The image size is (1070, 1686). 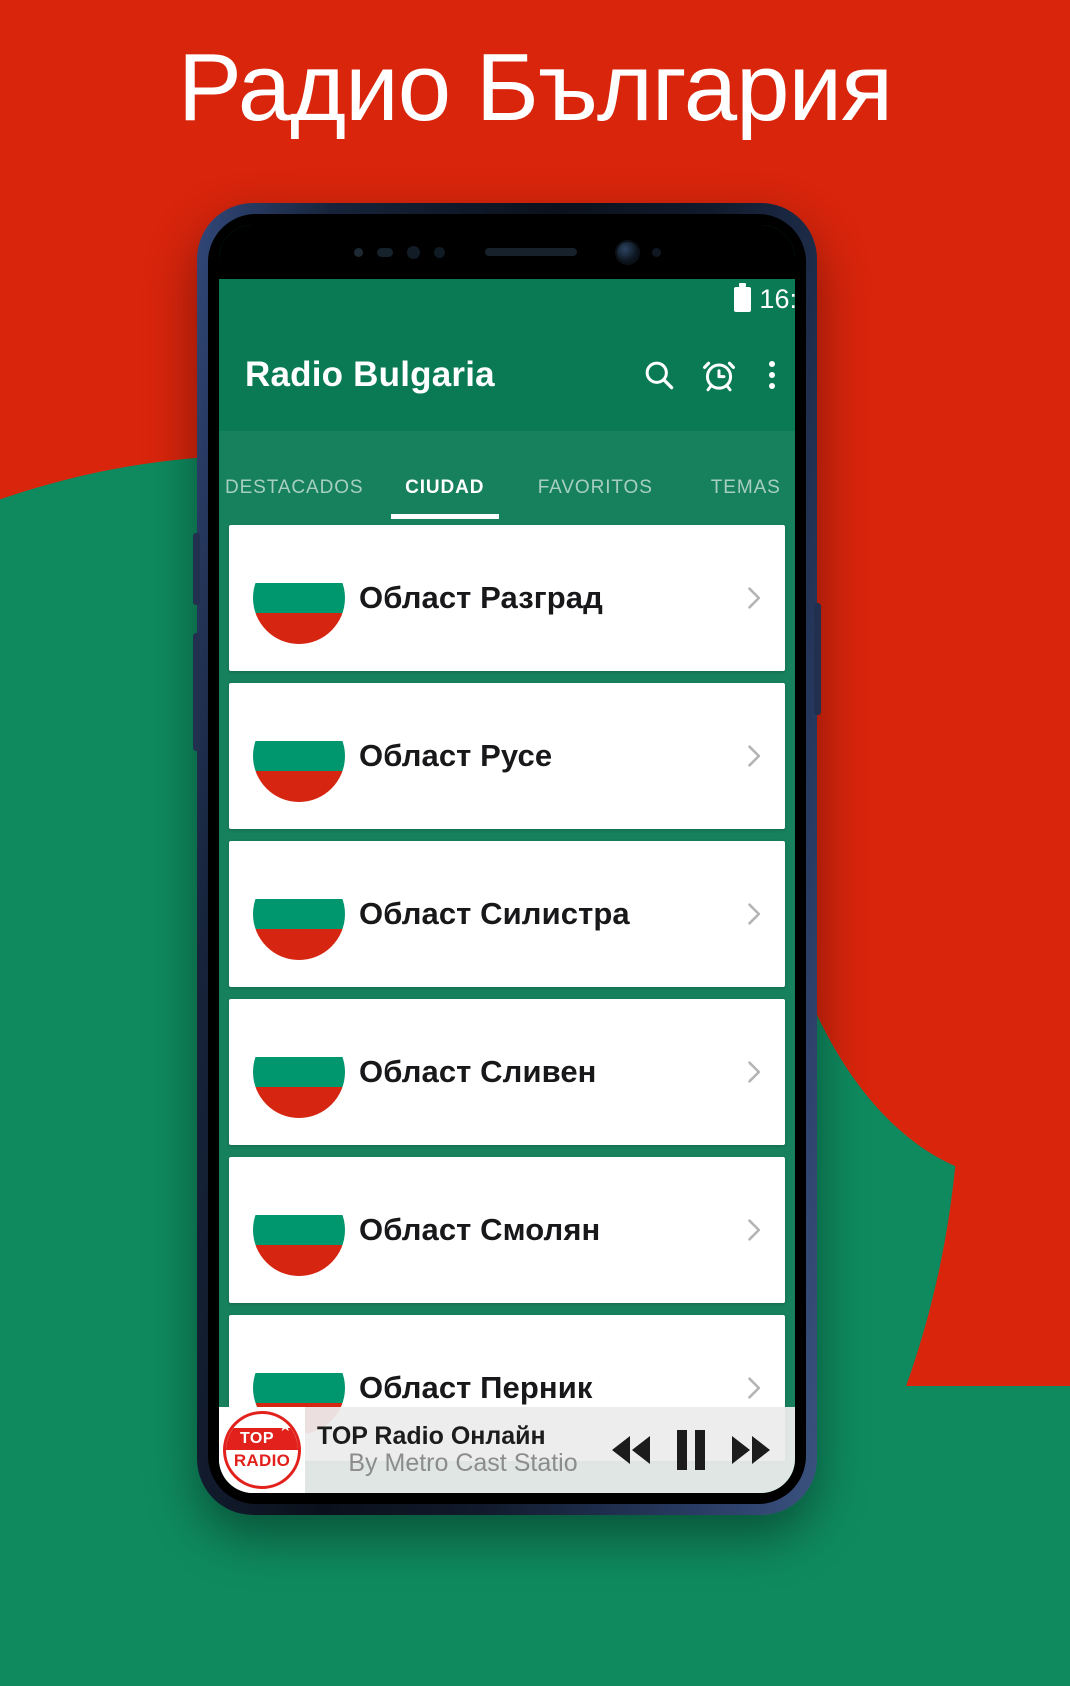 I want to click on overflow-menu-button, so click(x=772, y=375).